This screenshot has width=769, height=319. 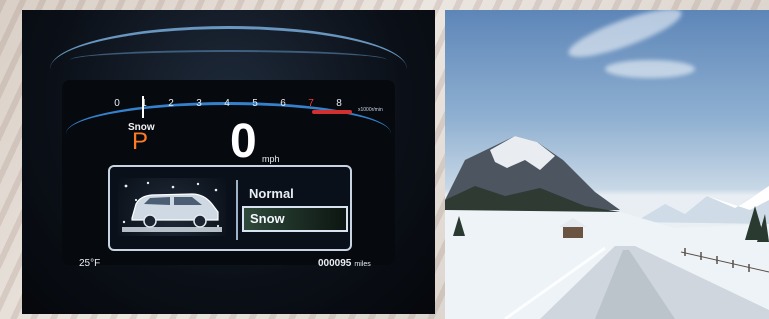 I want to click on tach-tick: 5, so click(x=255, y=103).